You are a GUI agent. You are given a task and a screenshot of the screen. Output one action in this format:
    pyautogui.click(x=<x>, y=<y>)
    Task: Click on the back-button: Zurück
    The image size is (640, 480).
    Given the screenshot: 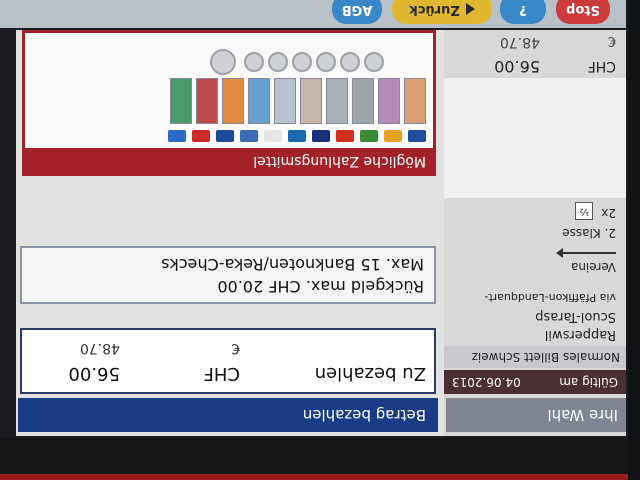 What is the action you would take?
    pyautogui.click(x=442, y=12)
    